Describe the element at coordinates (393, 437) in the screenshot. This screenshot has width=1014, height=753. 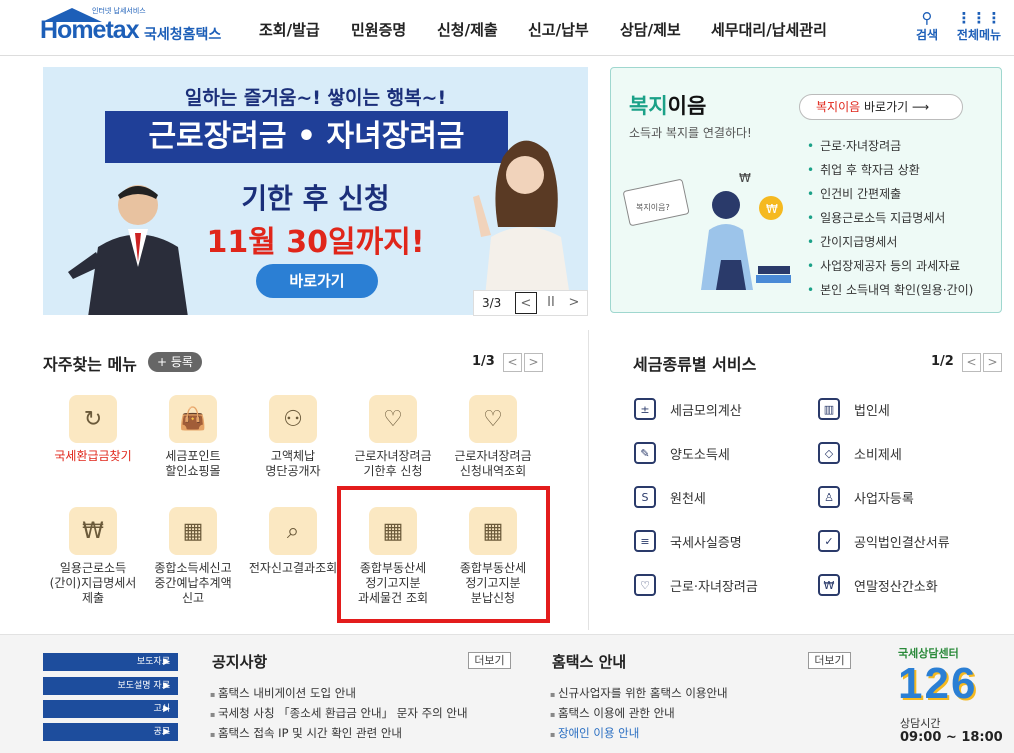
I see `menu-incentive-late-apply: ♡ 근로자녀장려금 기한후 신청` at that location.